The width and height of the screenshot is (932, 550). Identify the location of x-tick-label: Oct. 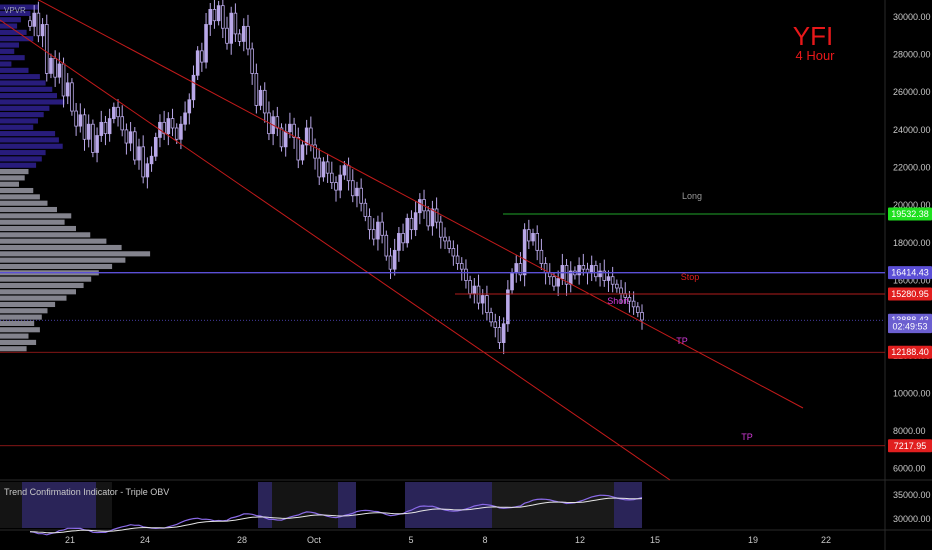
(314, 540).